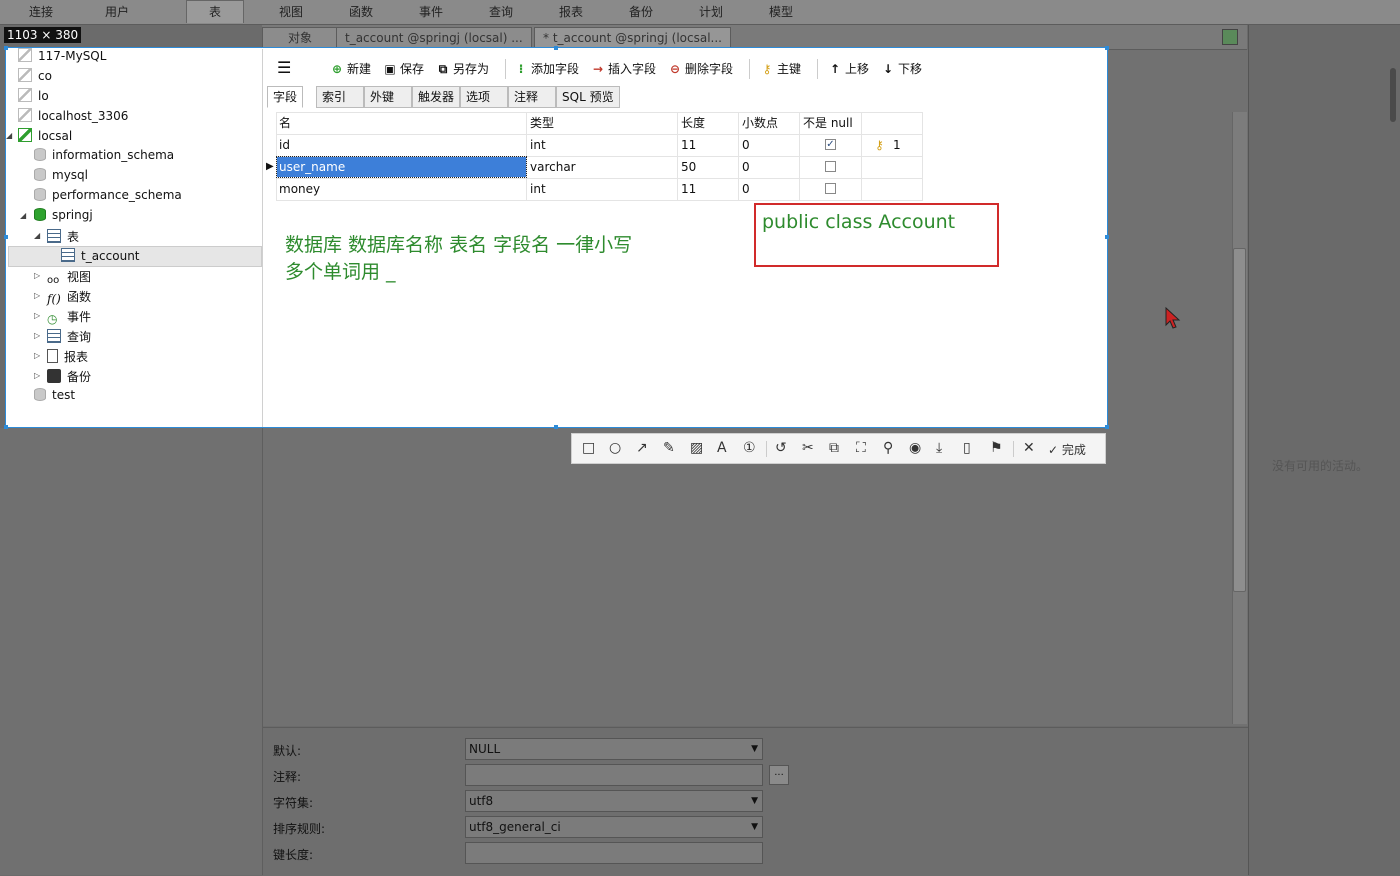 Image resolution: width=1400 pixels, height=876 pixels. Describe the element at coordinates (828, 123) in the screenshot. I see `column-header-not-null: 不是 null` at that location.